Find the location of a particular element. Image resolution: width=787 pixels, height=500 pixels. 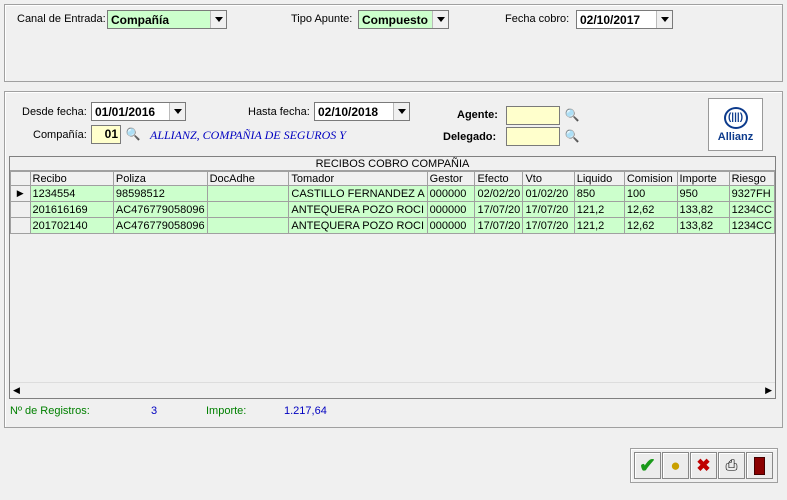

exit-button is located at coordinates (759, 465).